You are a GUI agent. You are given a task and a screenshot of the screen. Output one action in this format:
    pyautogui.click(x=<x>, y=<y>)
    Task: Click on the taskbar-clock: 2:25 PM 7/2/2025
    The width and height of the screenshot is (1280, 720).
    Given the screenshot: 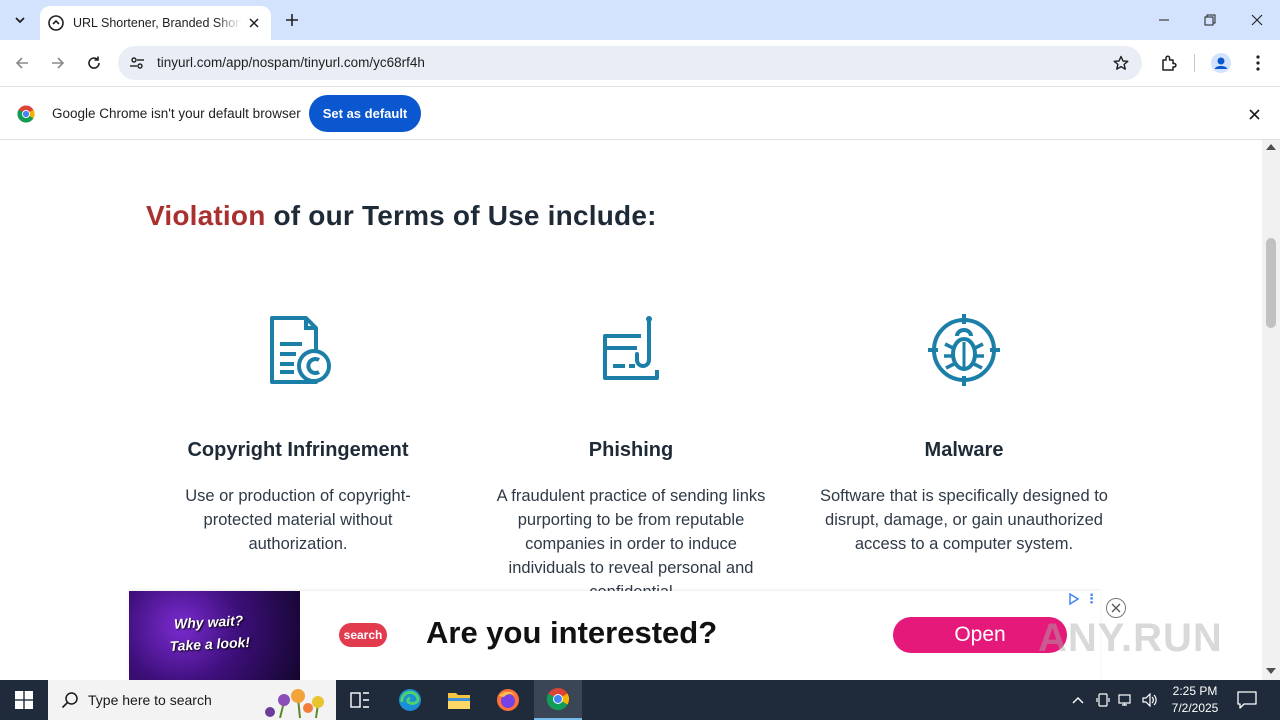 What is the action you would take?
    pyautogui.click(x=1195, y=700)
    